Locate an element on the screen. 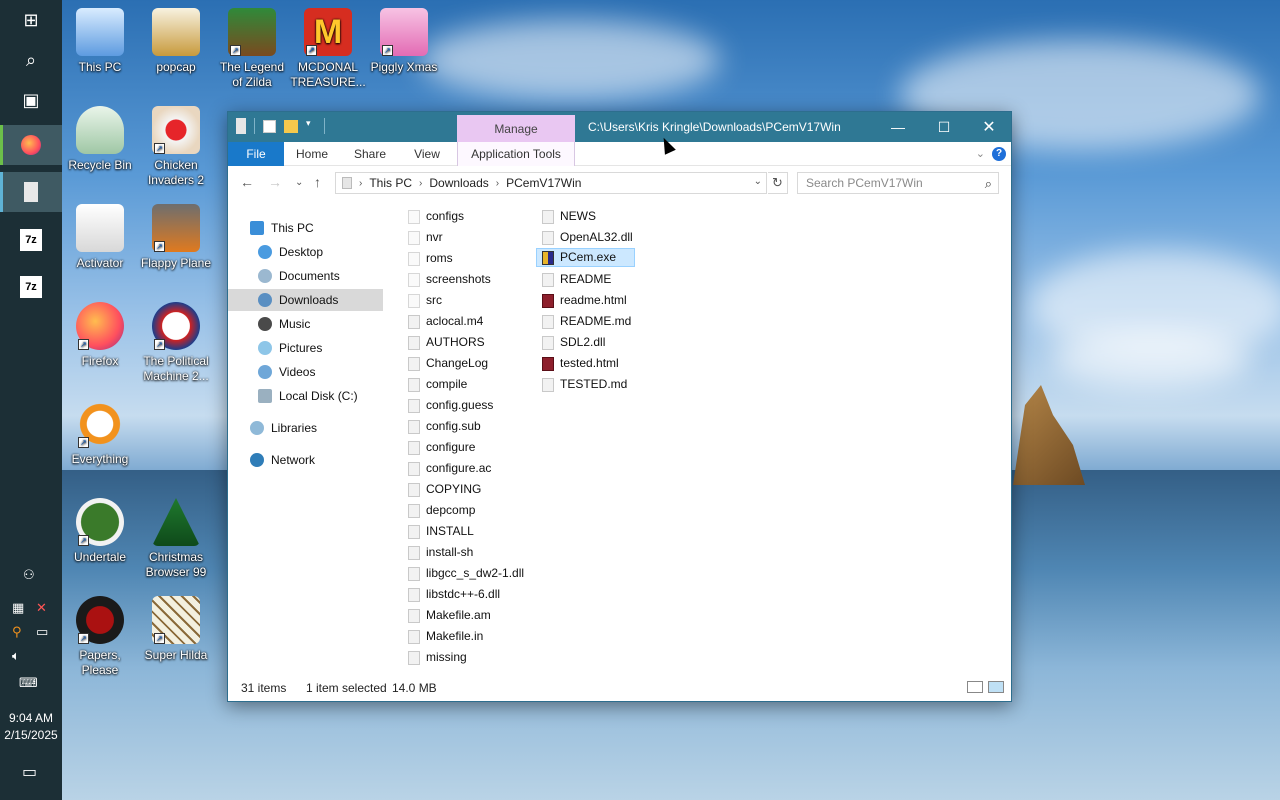 The height and width of the screenshot is (800, 1280). list-item: Makefile.am is located at coordinates (449, 615).